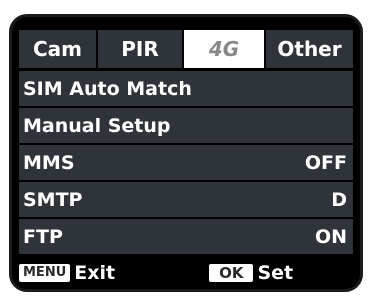 The width and height of the screenshot is (372, 302). Describe the element at coordinates (49, 162) in the screenshot. I see `menu-item-label: MMS` at that location.